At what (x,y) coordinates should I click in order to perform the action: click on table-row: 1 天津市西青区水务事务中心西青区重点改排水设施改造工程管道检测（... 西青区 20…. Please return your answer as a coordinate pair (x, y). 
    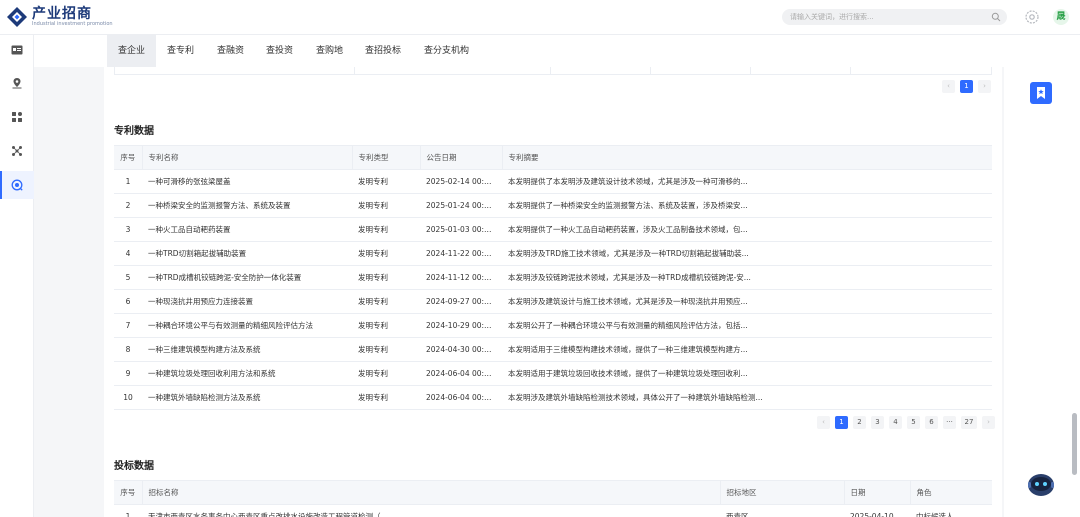
    Looking at the image, I should click on (553, 510).